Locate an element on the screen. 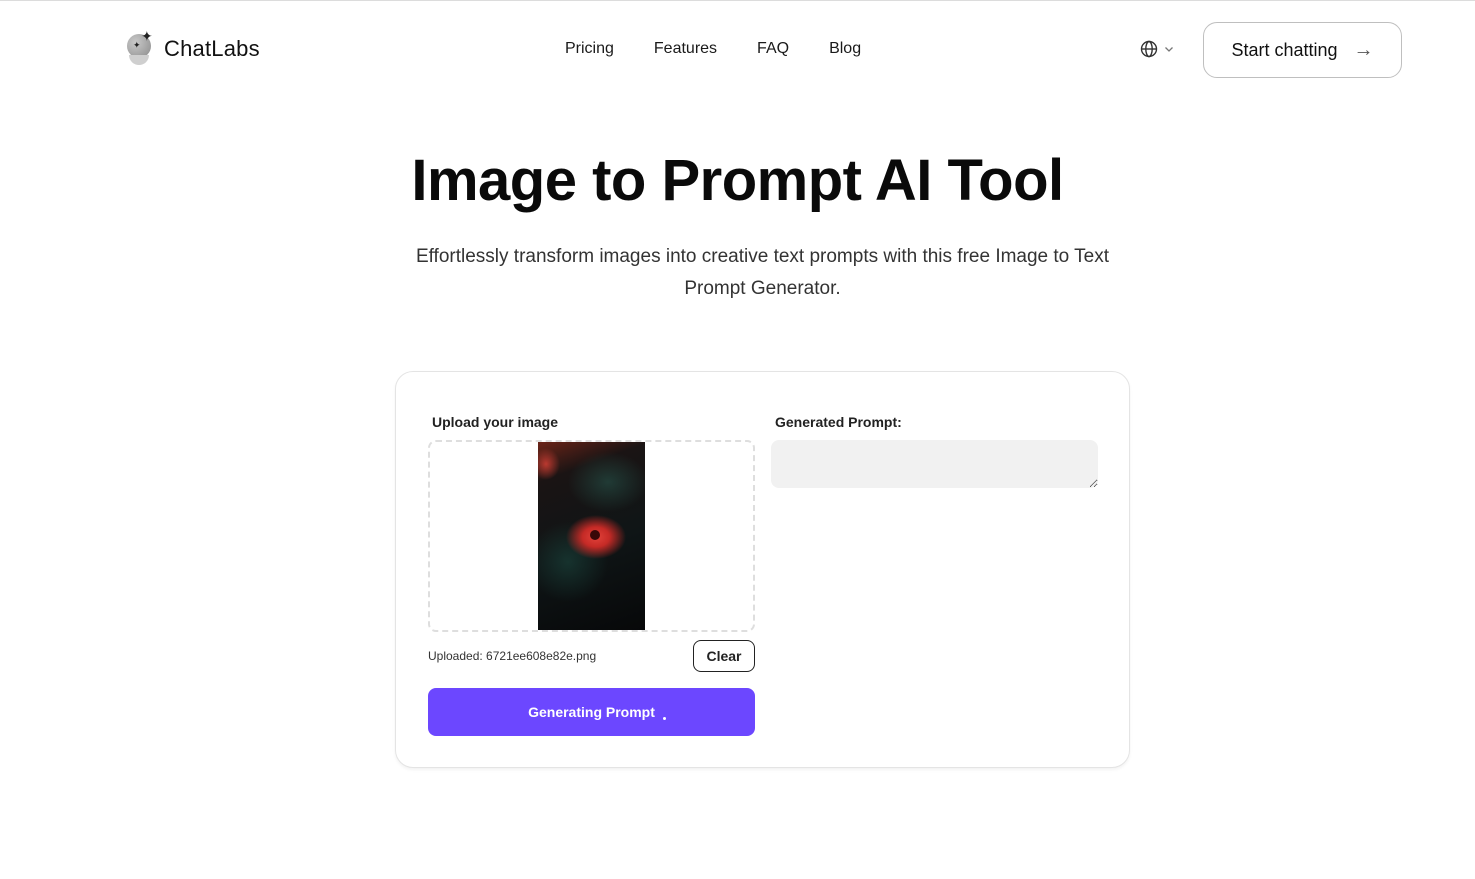  logo-text: ChatLabs is located at coordinates (212, 48).